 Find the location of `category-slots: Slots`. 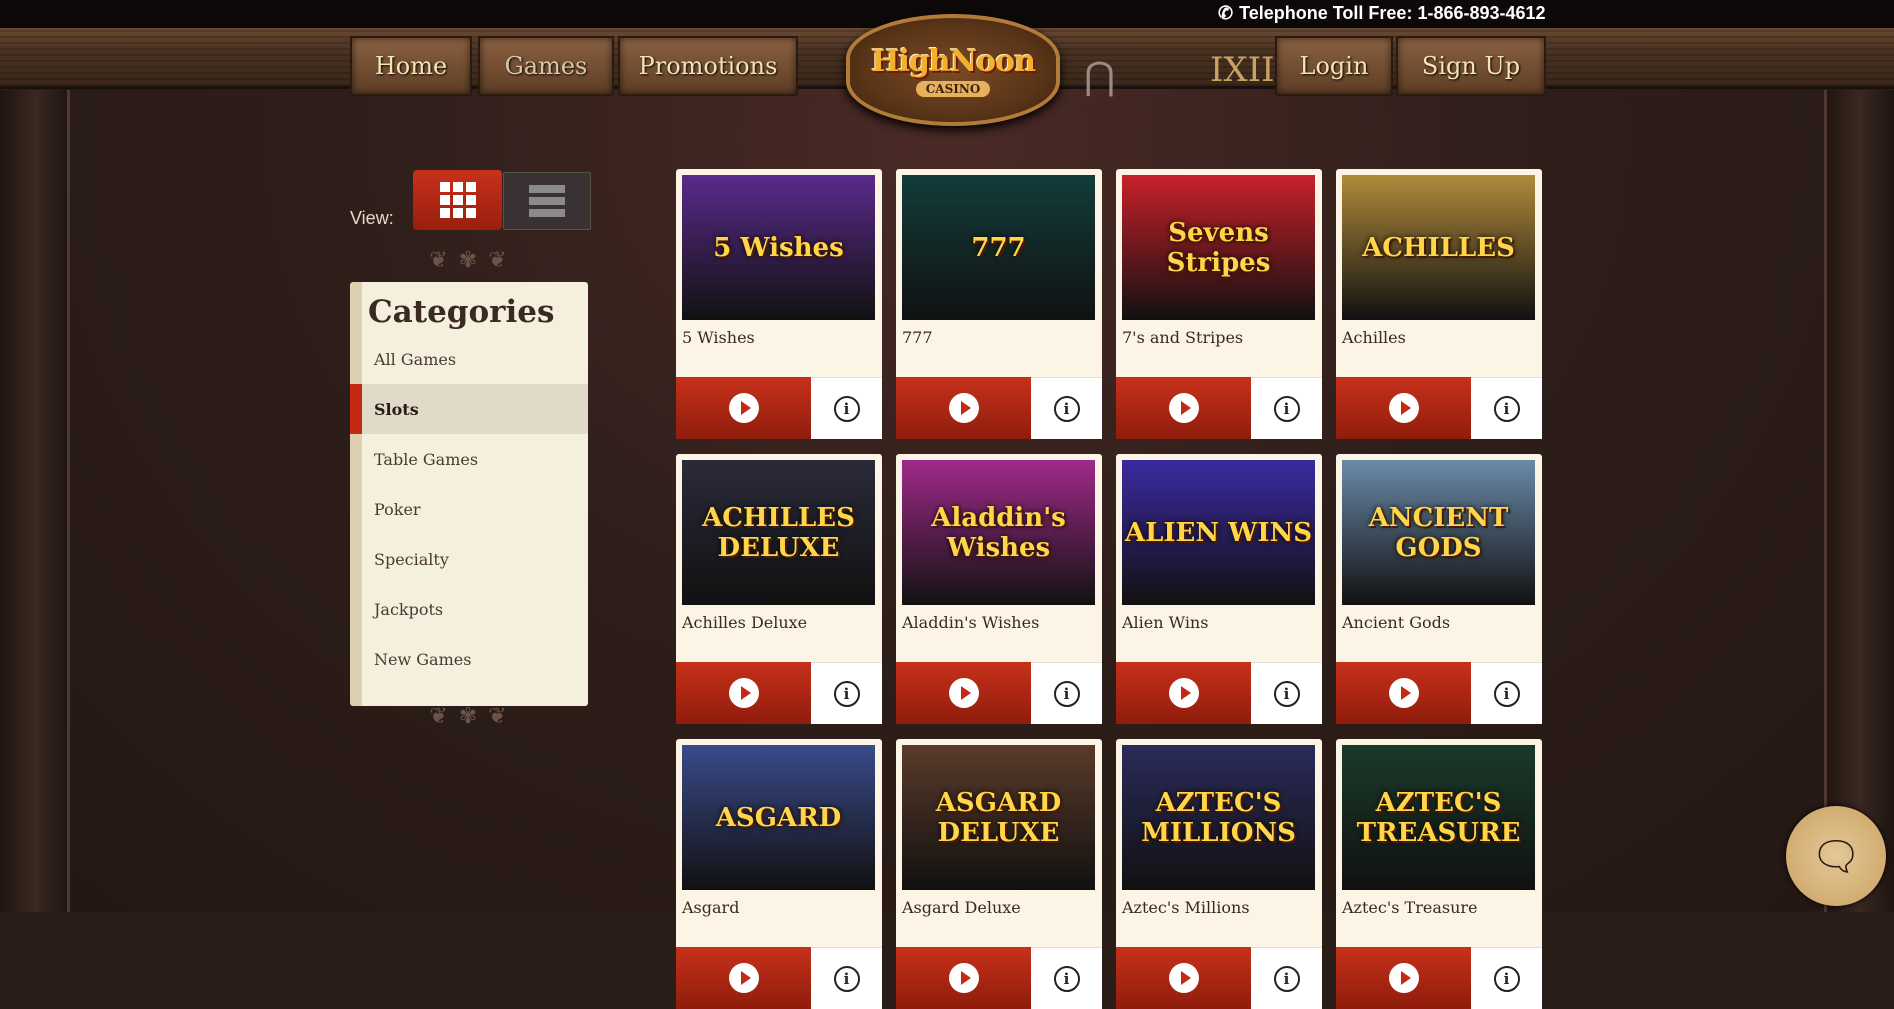

category-slots: Slots is located at coordinates (469, 409).